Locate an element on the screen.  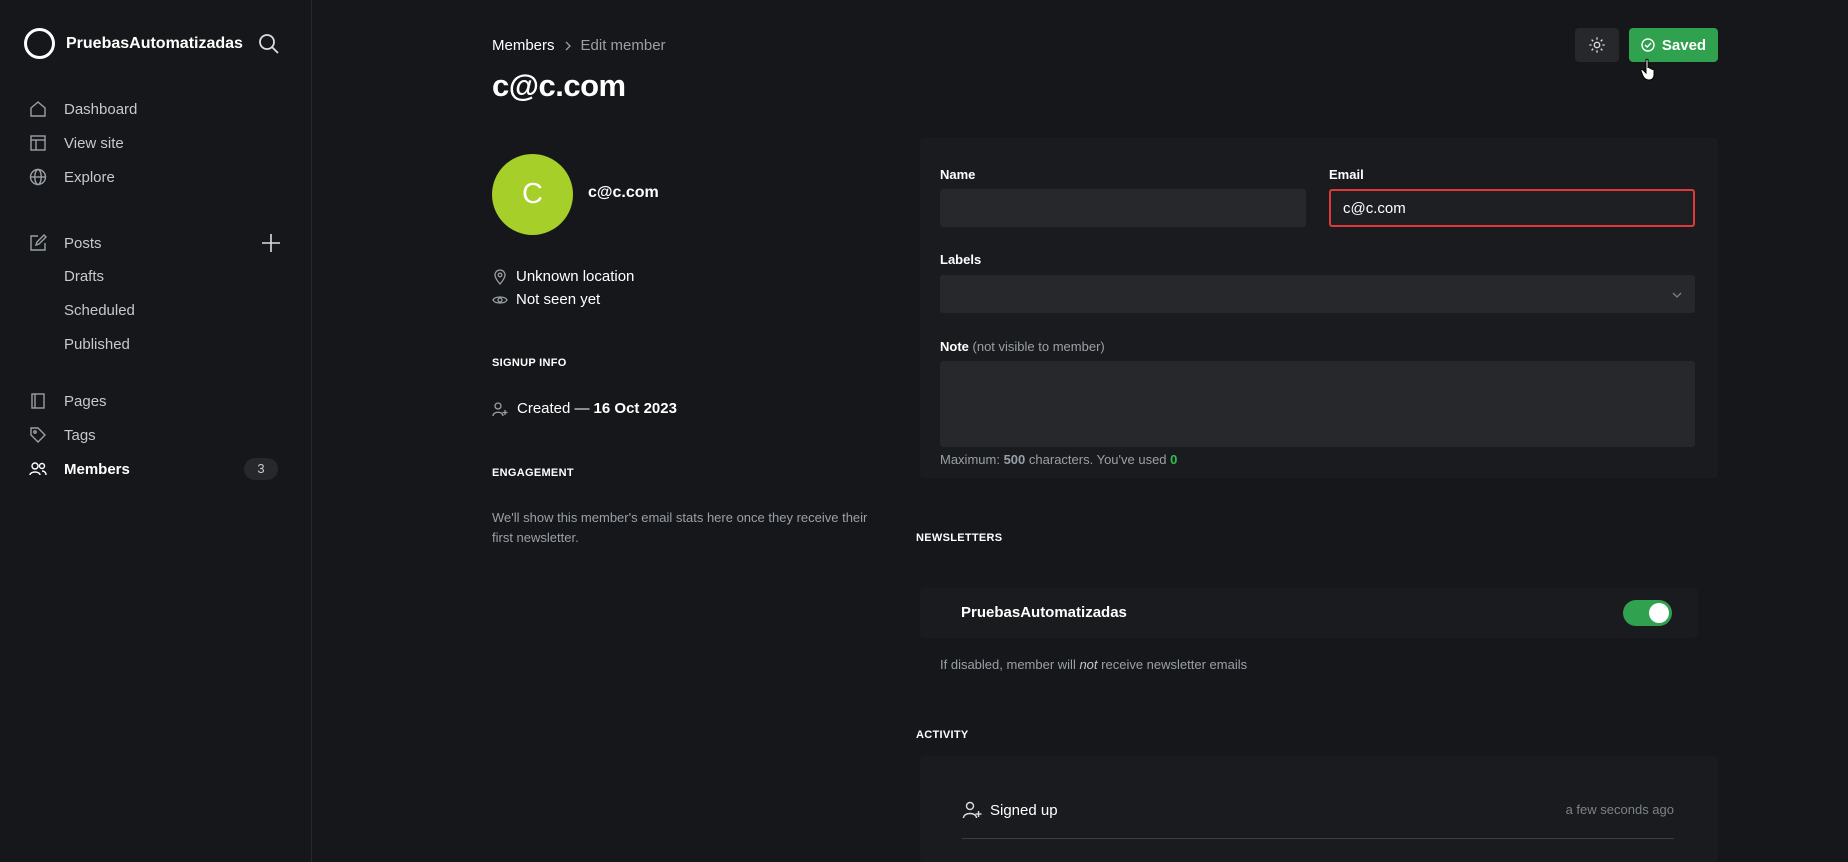
avatar: C is located at coordinates (532, 194).